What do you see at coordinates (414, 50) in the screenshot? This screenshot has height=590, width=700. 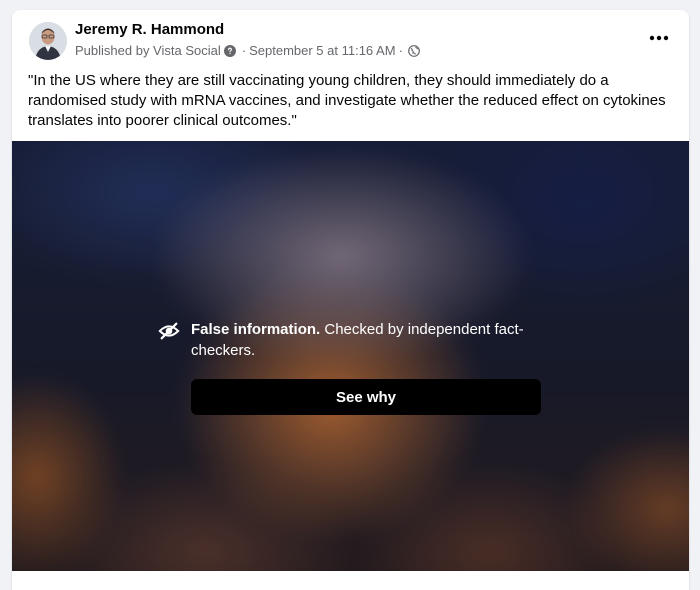 I see `globe-icon` at bounding box center [414, 50].